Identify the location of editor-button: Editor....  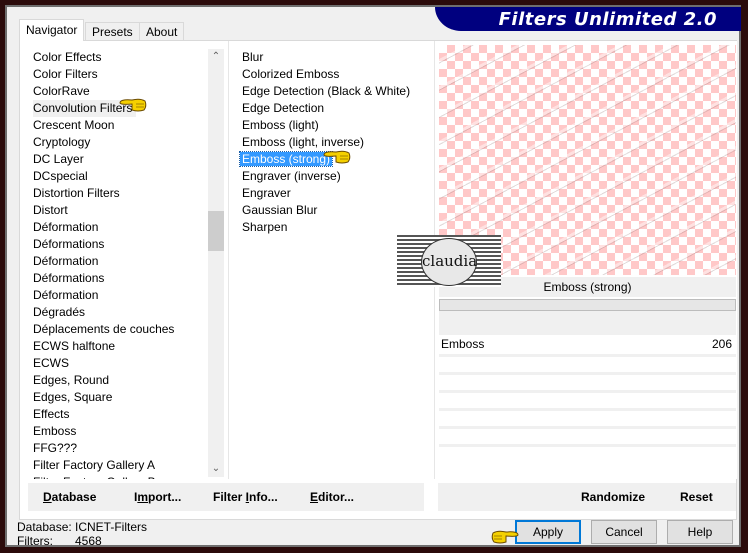
(332, 497).